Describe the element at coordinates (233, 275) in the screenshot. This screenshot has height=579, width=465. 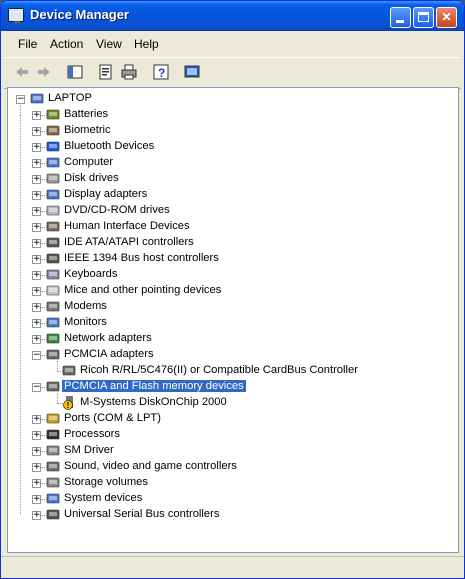
I see `tree-category: + Keyboards` at that location.